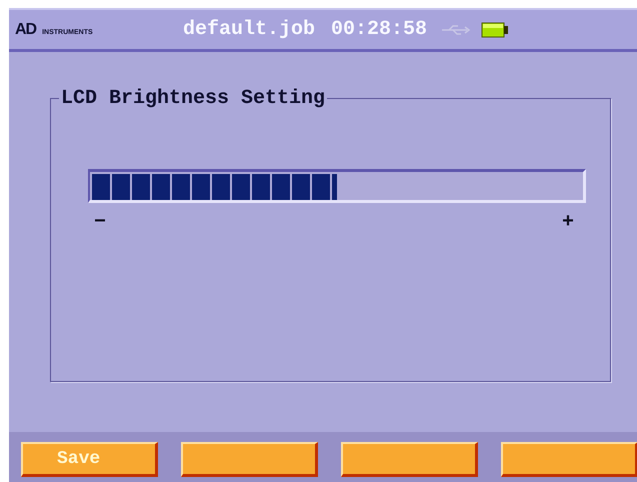 Image resolution: width=637 pixels, height=482 pixels. What do you see at coordinates (456, 29) in the screenshot?
I see `usb-icon` at bounding box center [456, 29].